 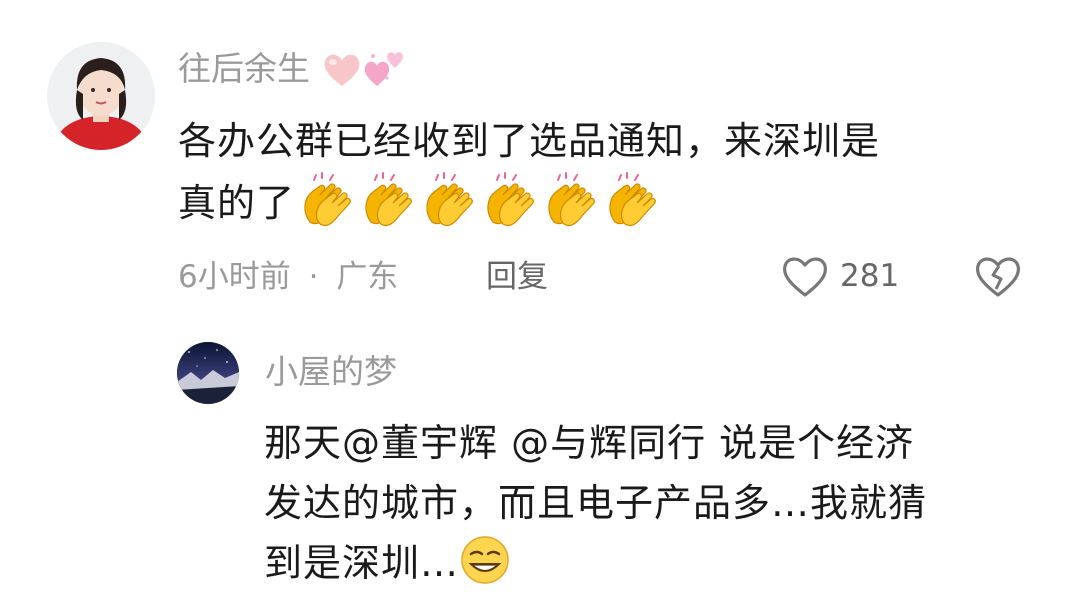 What do you see at coordinates (367, 277) in the screenshot?
I see `comment-location: 广东` at bounding box center [367, 277].